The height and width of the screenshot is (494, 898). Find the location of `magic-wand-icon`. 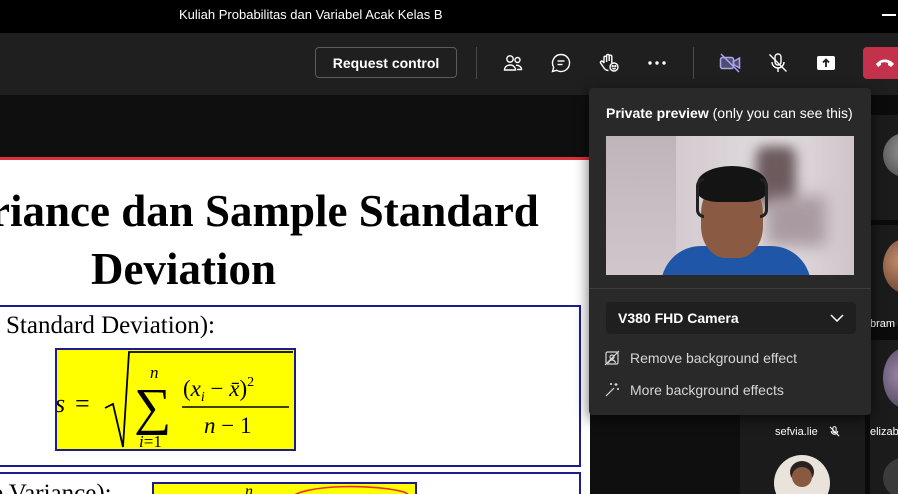

magic-wand-icon is located at coordinates (612, 390).